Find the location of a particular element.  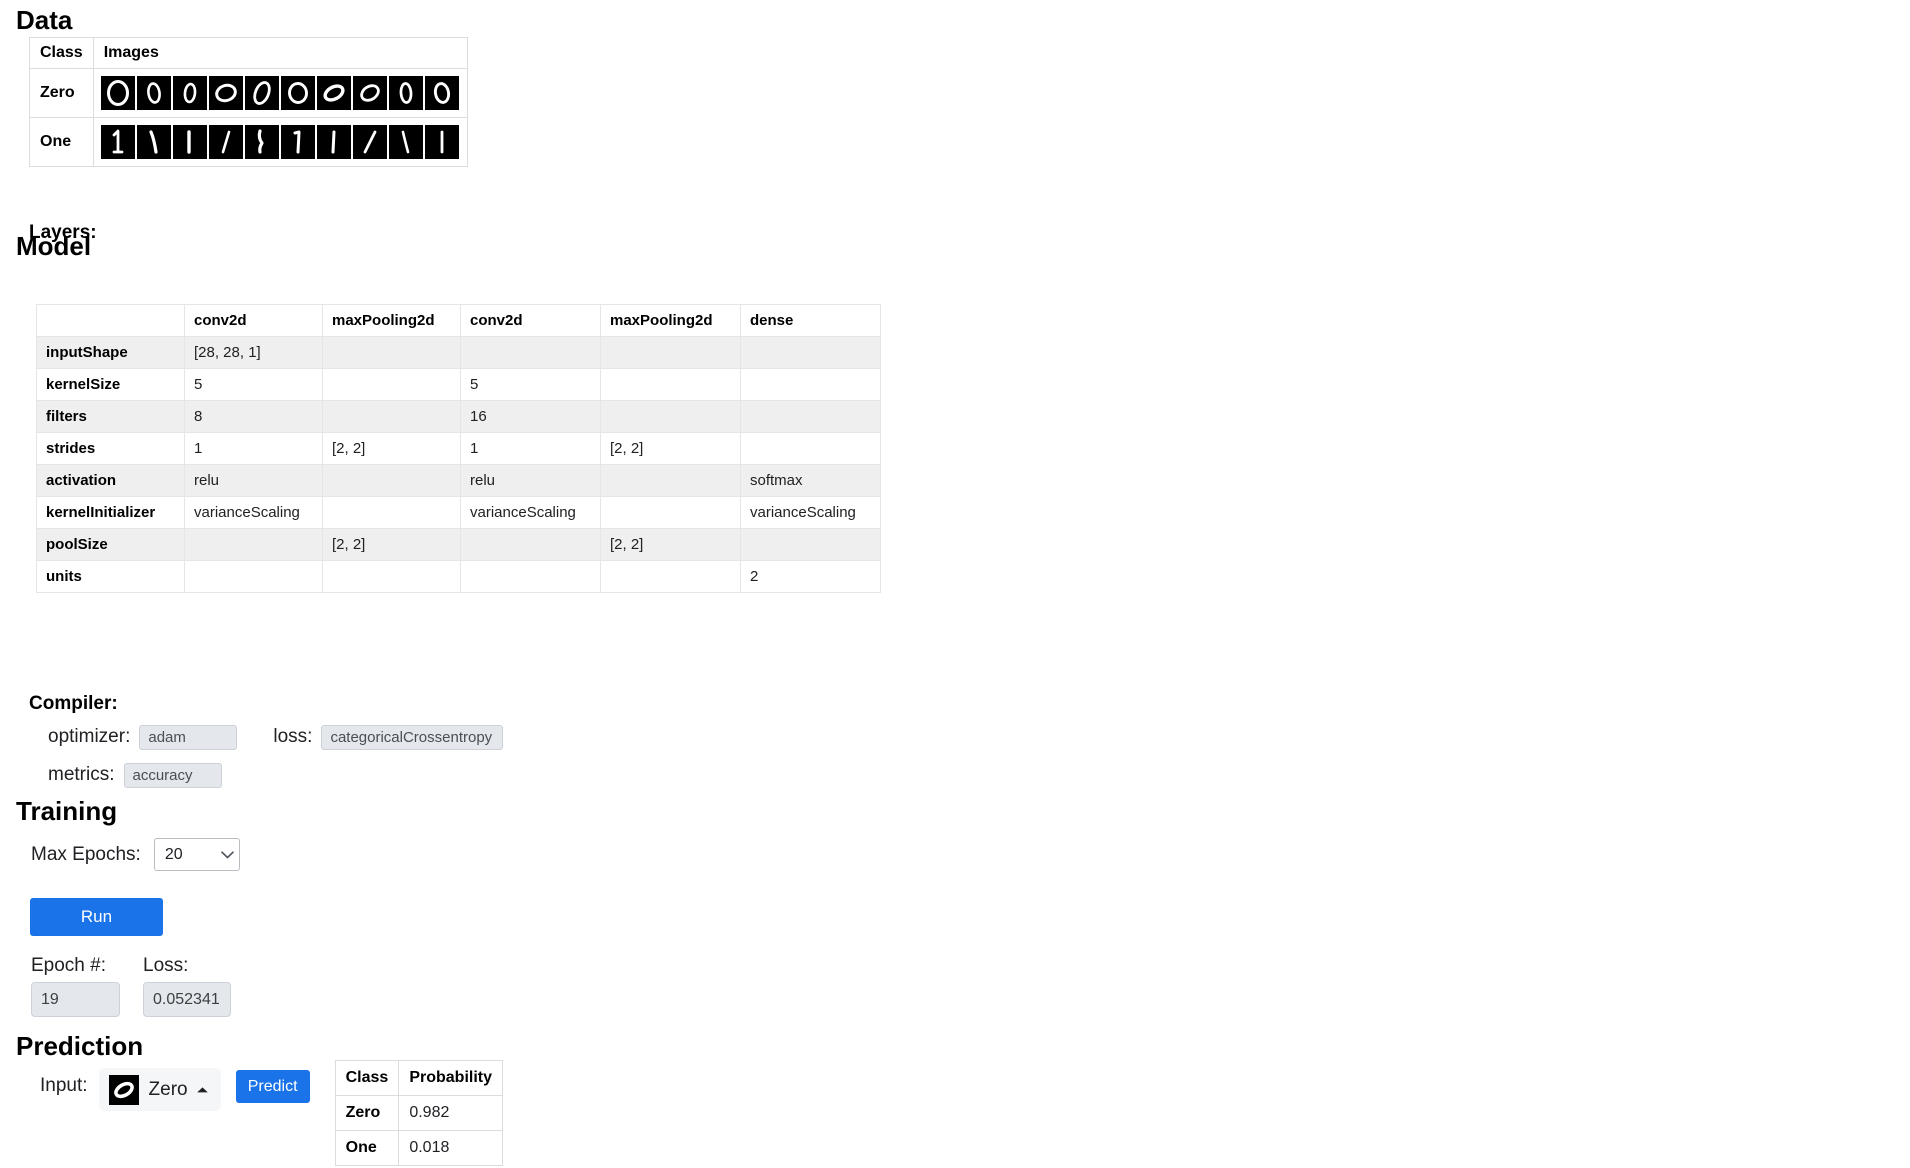

prob-header-row: Class Probability is located at coordinates (419, 1078).